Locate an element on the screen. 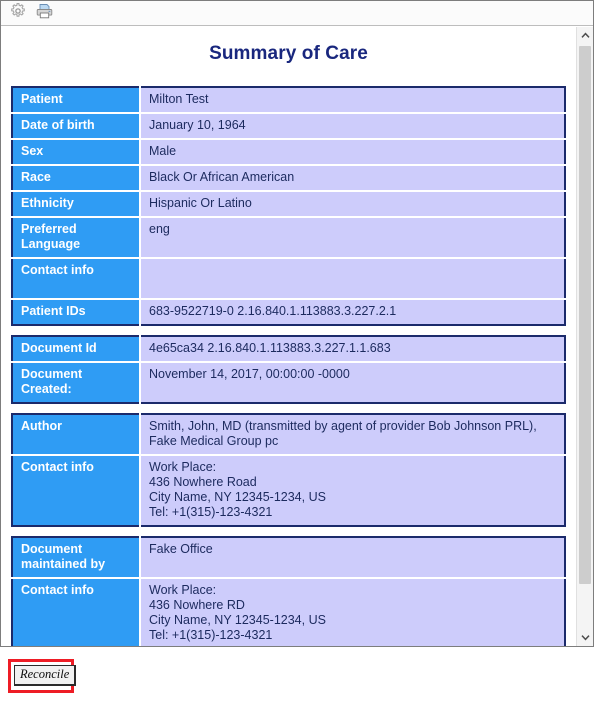 The image size is (596, 705). scrollbar-track is located at coordinates (585, 336).